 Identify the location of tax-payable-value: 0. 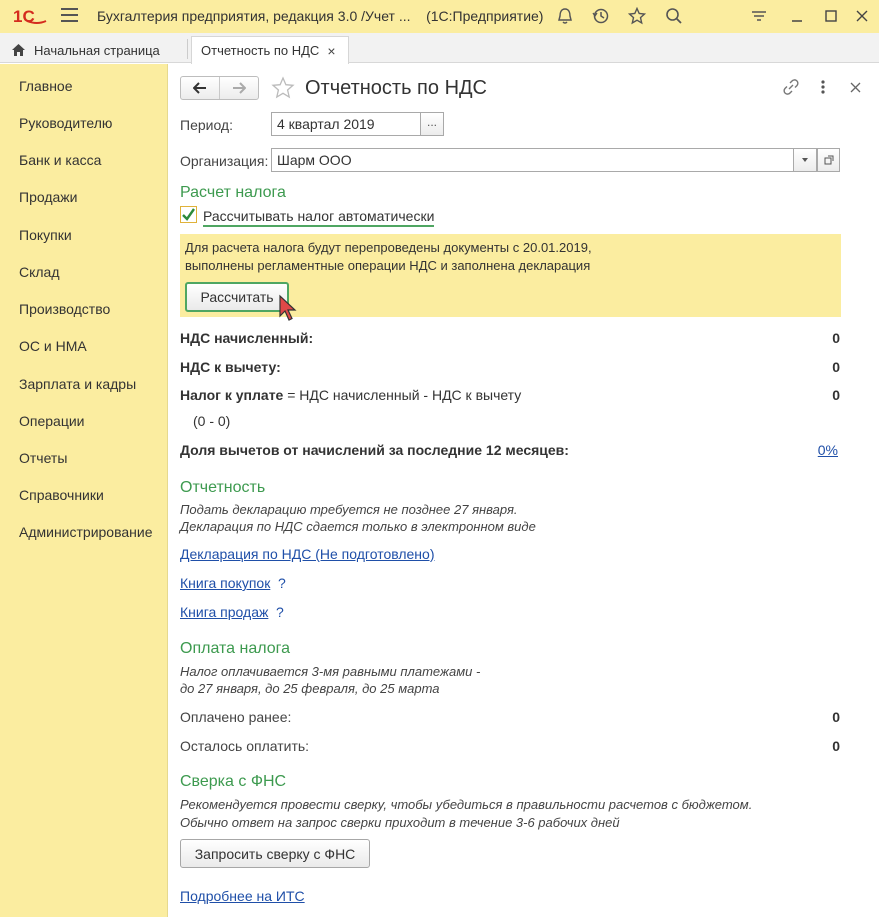
(836, 395).